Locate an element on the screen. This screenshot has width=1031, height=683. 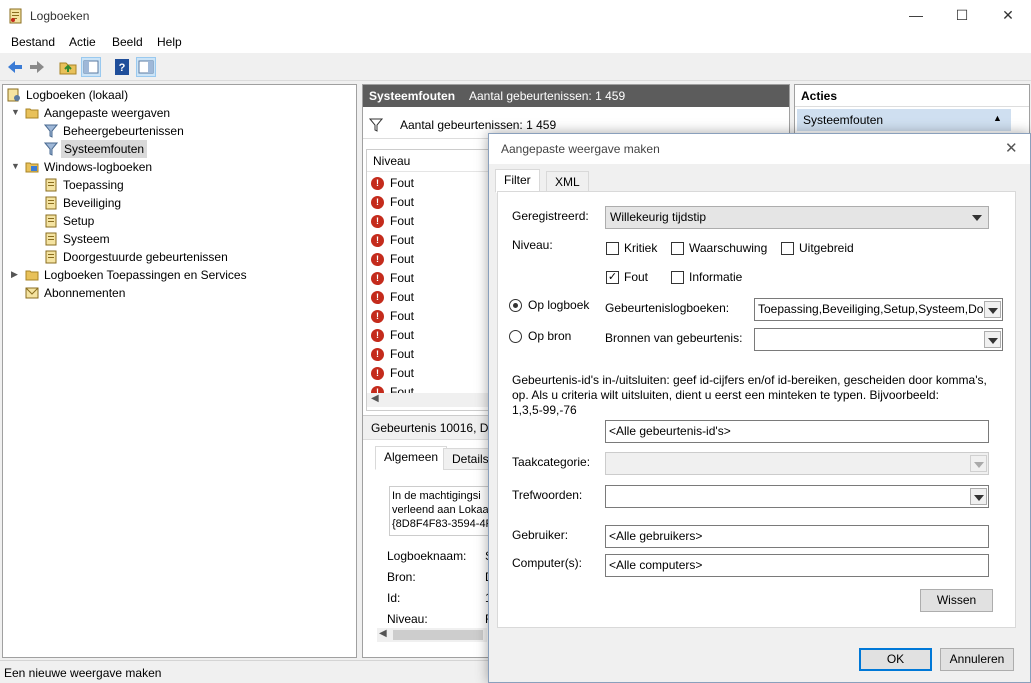
subscriptions-icon is located at coordinates (32, 293).